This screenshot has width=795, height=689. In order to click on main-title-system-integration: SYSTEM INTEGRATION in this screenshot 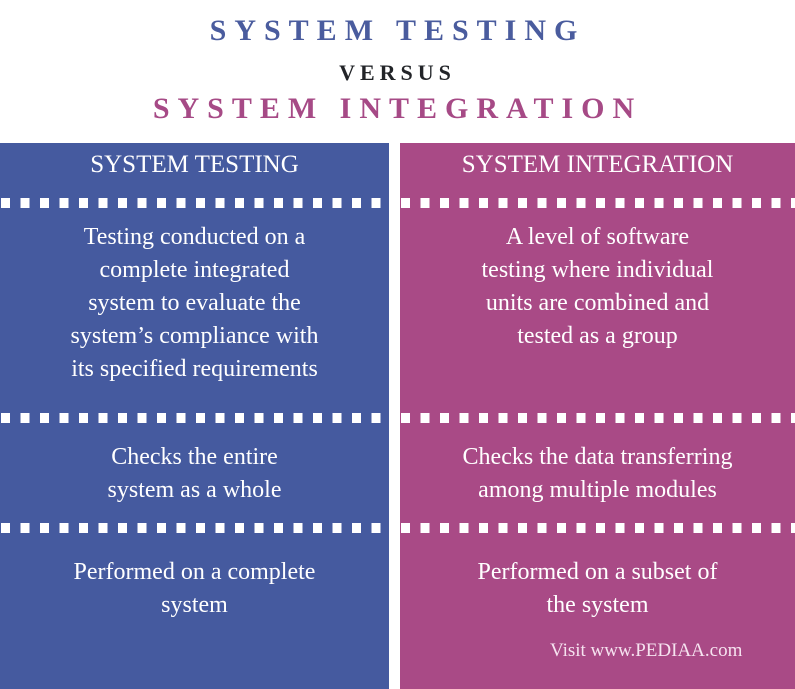, I will do `click(397, 108)`.